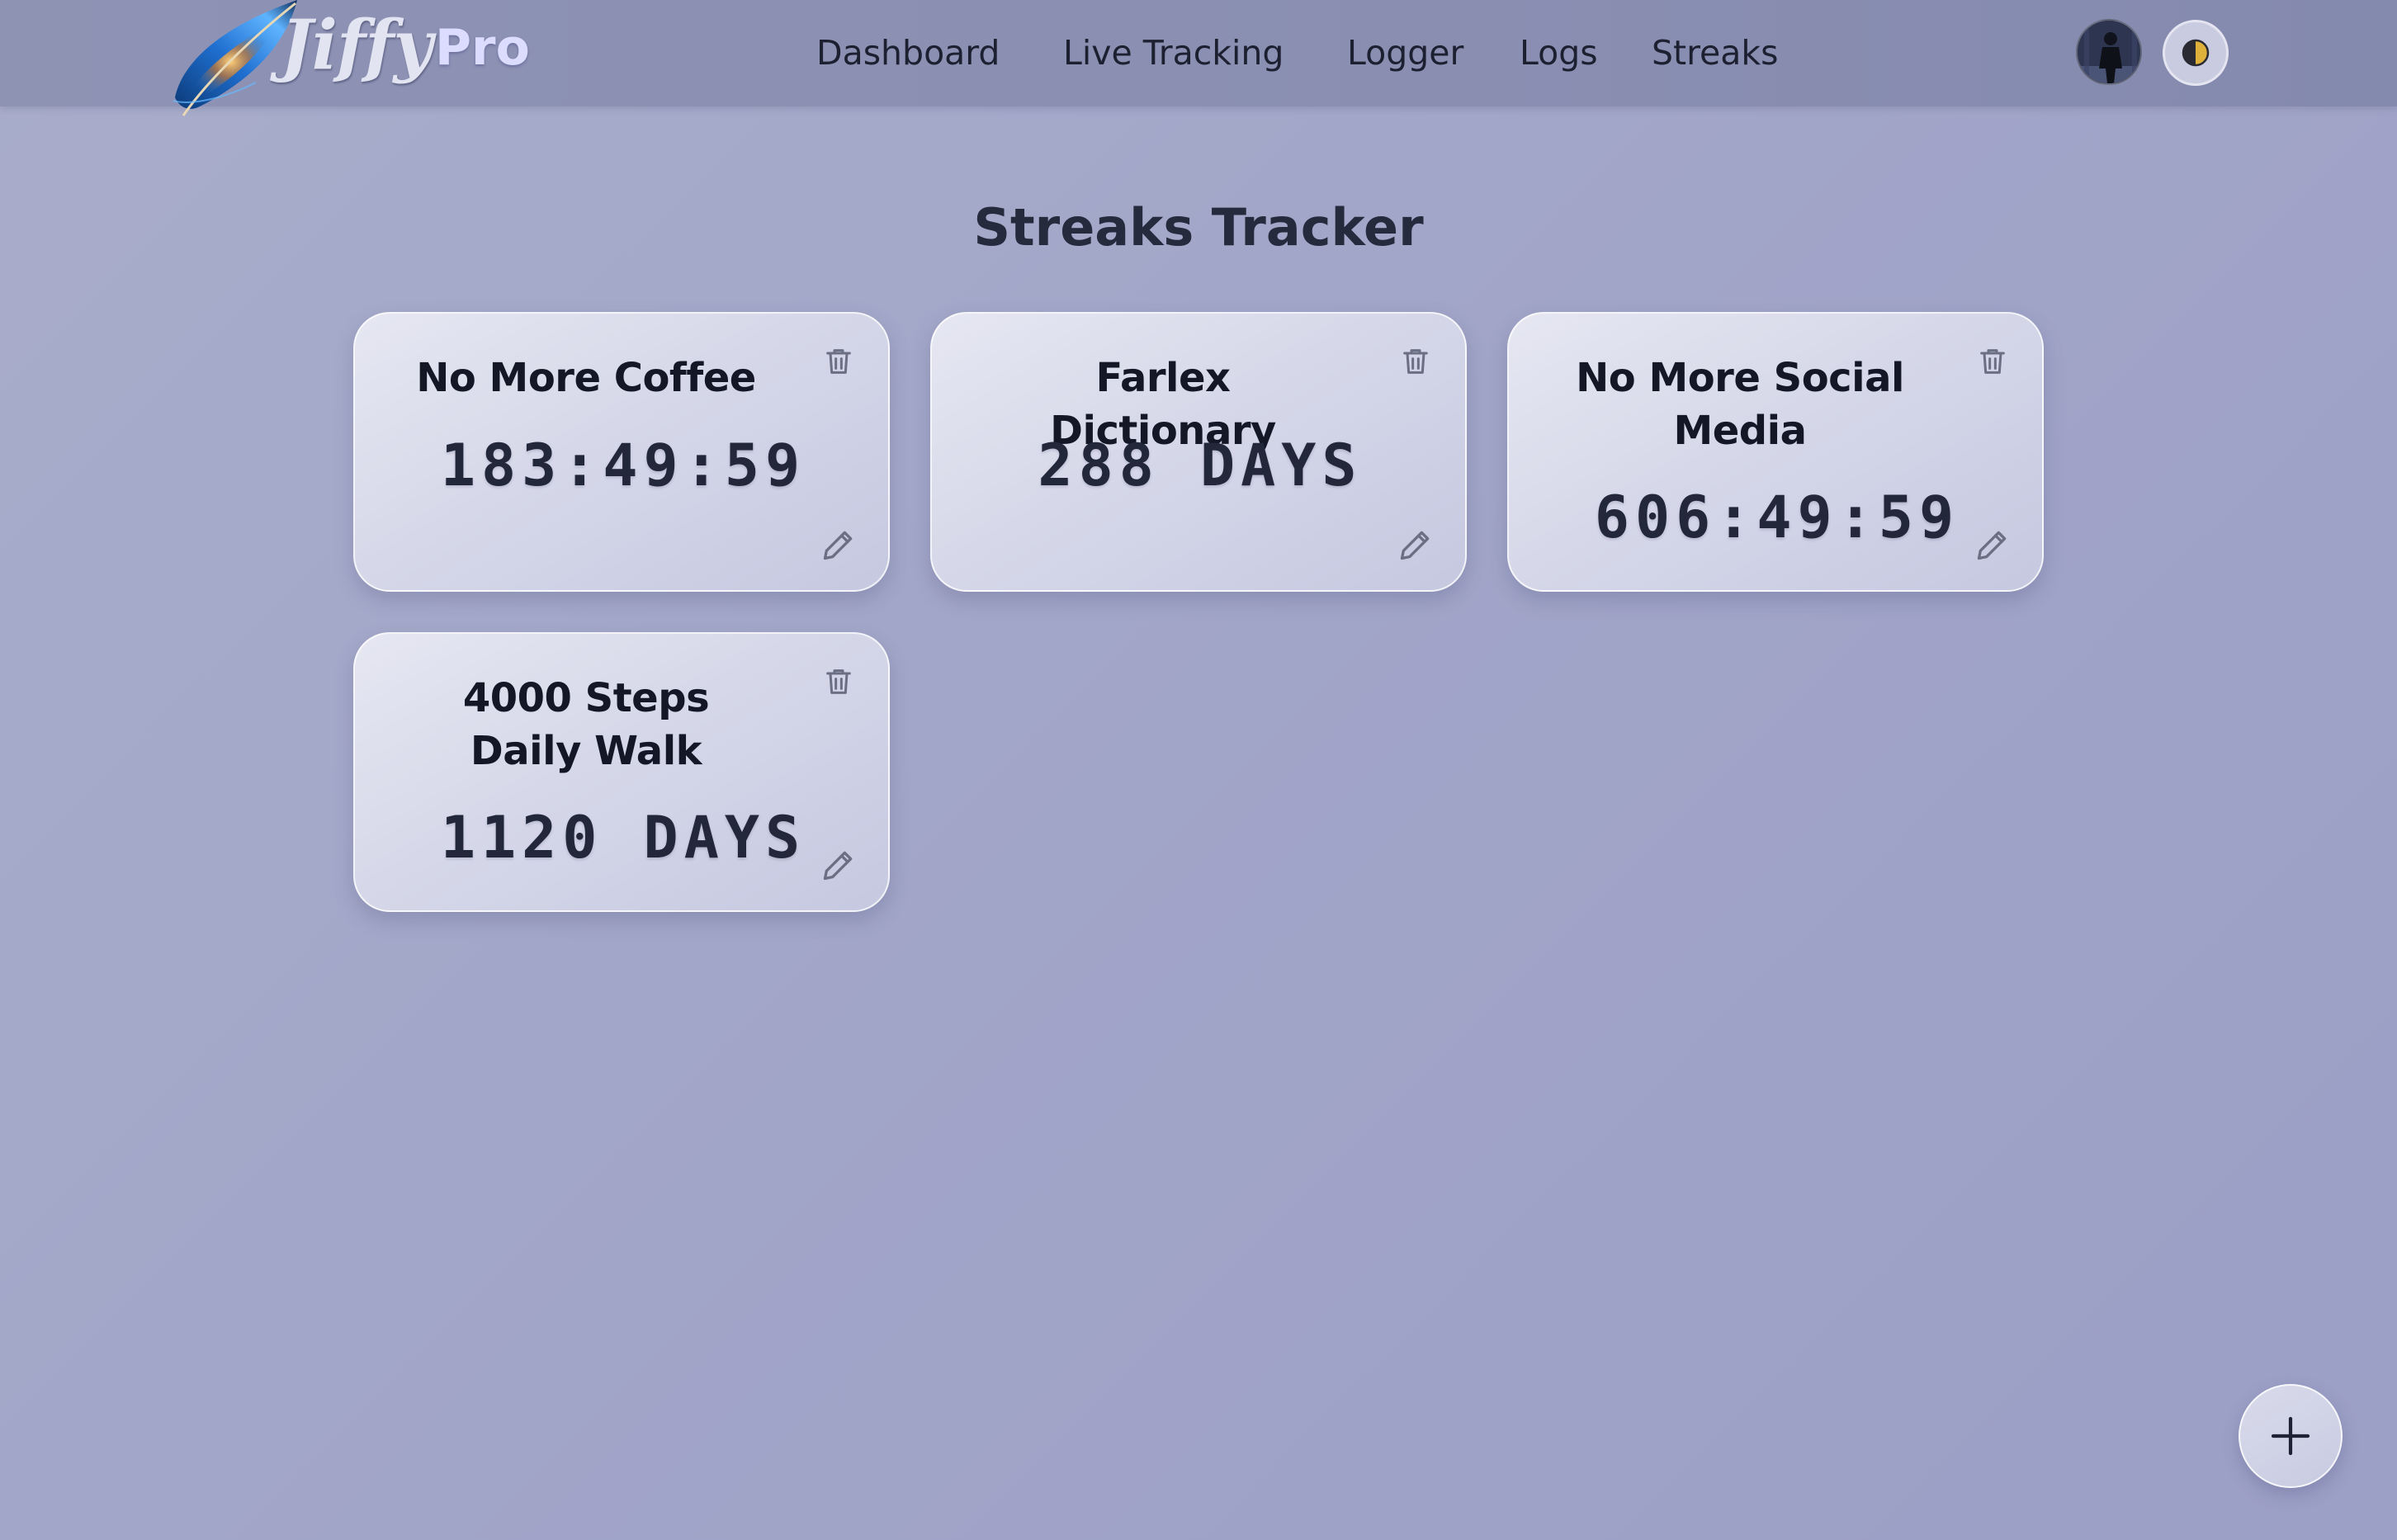 This screenshot has height=1540, width=2397. I want to click on user-avatar, so click(2109, 52).